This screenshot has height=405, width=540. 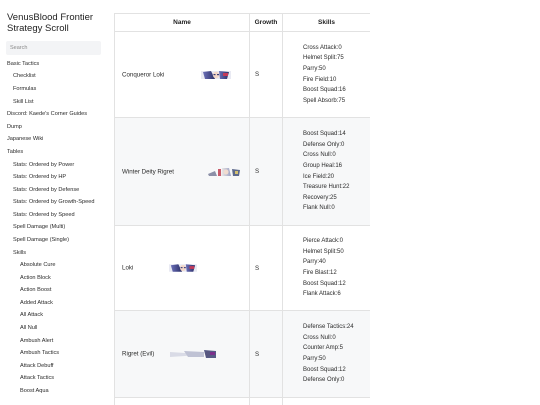 What do you see at coordinates (54, 152) in the screenshot?
I see `sidebar-item: Tables` at bounding box center [54, 152].